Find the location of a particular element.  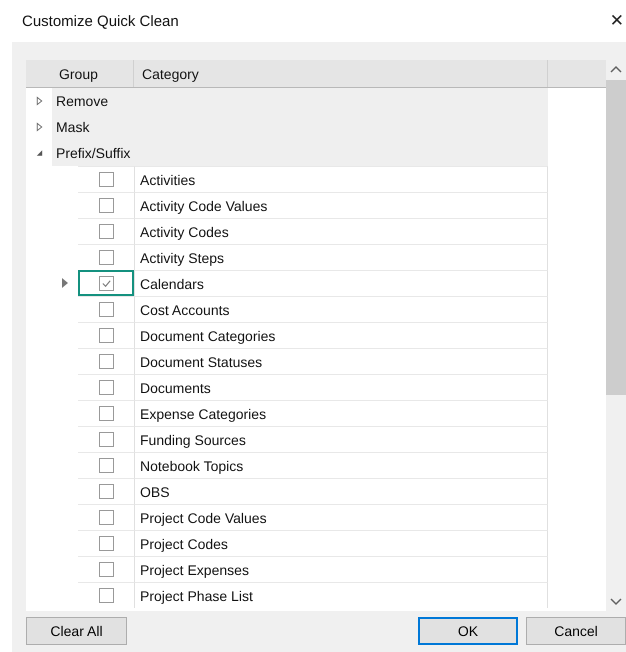

table-cell: Project Code Values is located at coordinates (341, 517).